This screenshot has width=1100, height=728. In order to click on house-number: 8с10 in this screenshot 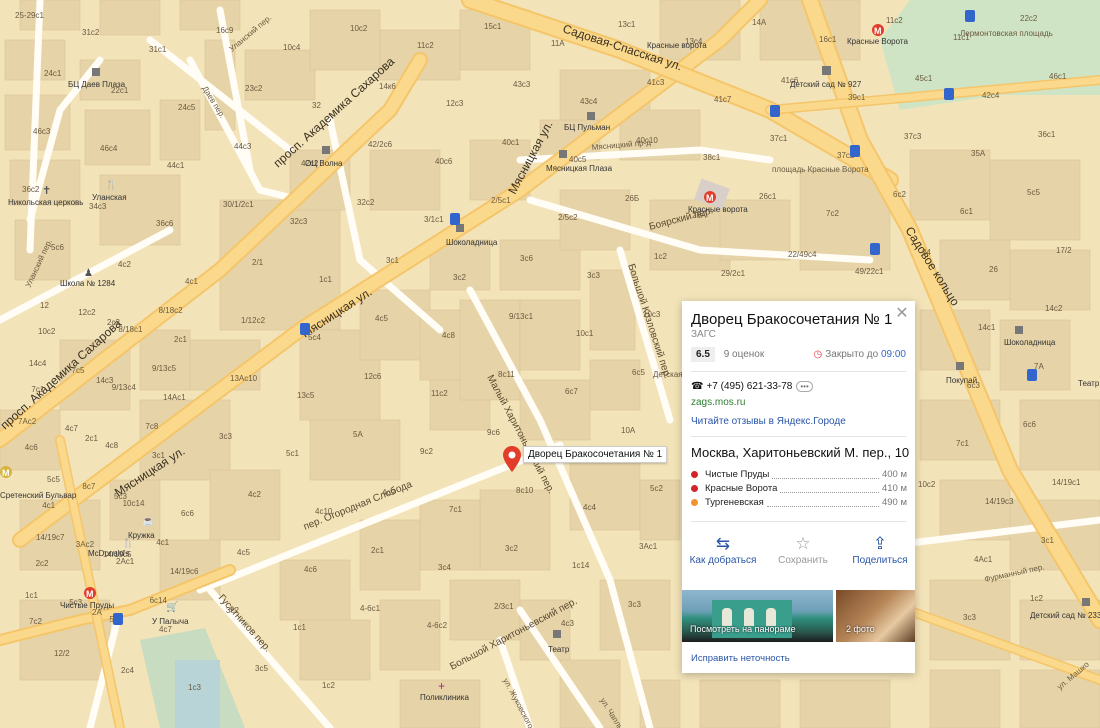, I will do `click(525, 490)`.